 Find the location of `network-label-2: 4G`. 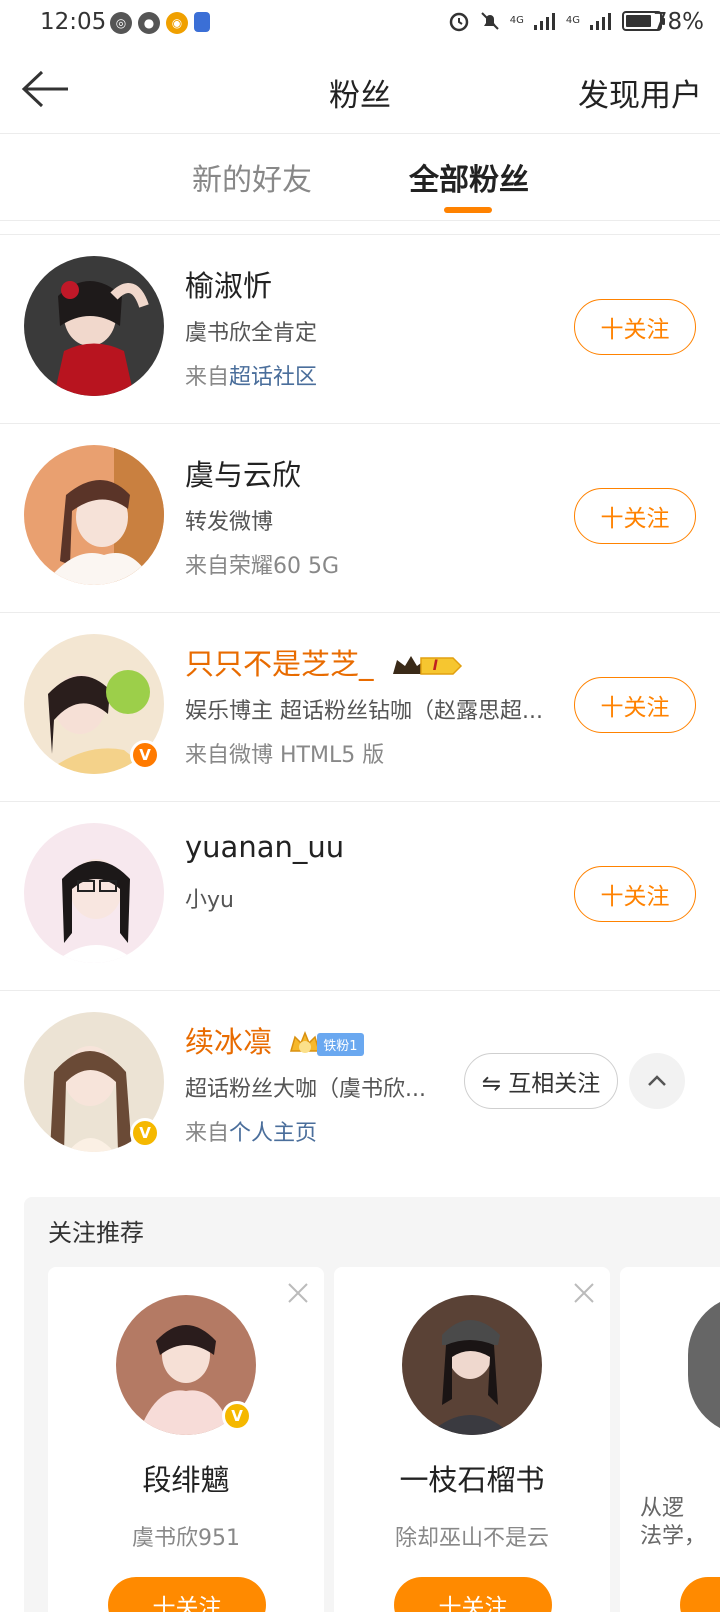

network-label-2: 4G is located at coordinates (572, 20).